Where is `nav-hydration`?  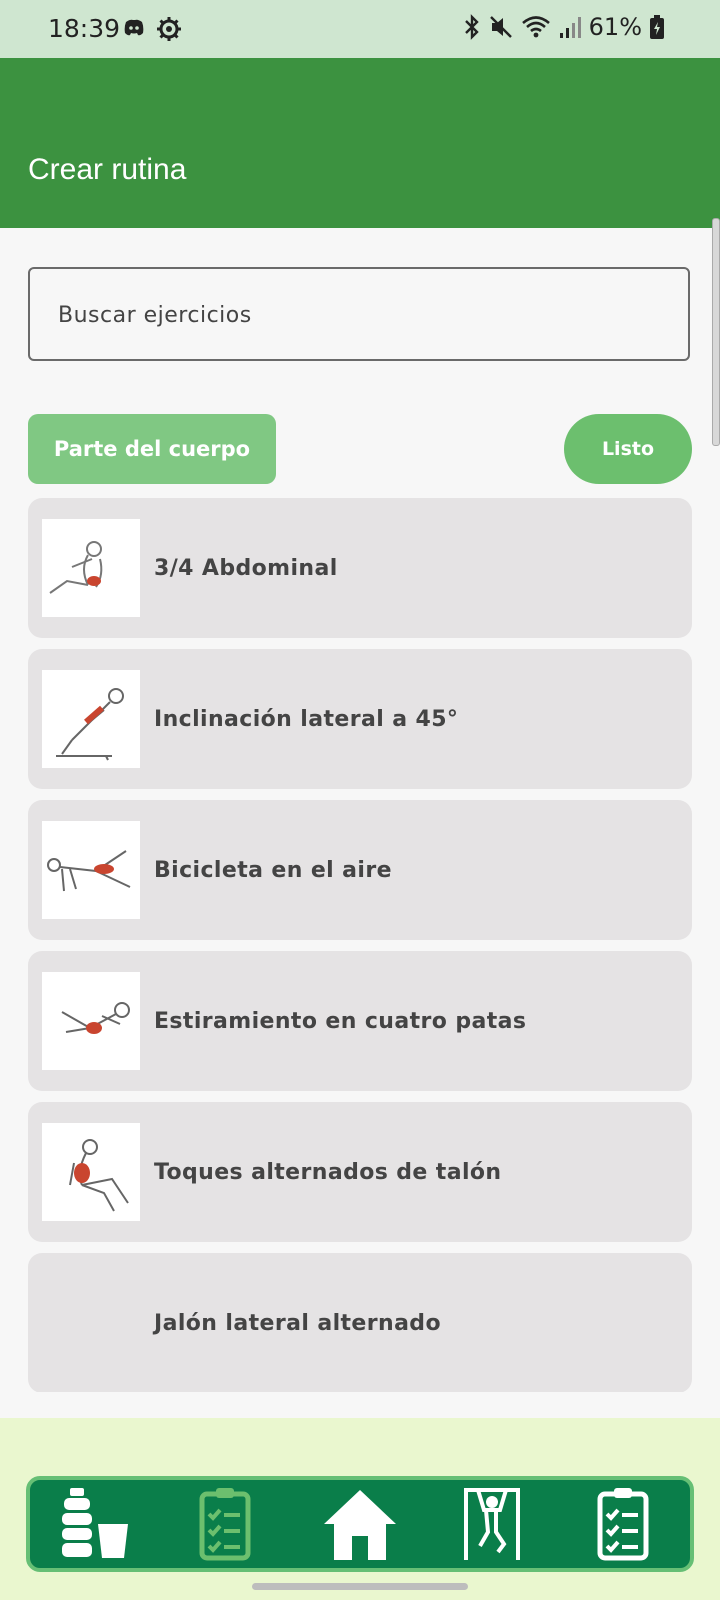 nav-hydration is located at coordinates (94, 1526).